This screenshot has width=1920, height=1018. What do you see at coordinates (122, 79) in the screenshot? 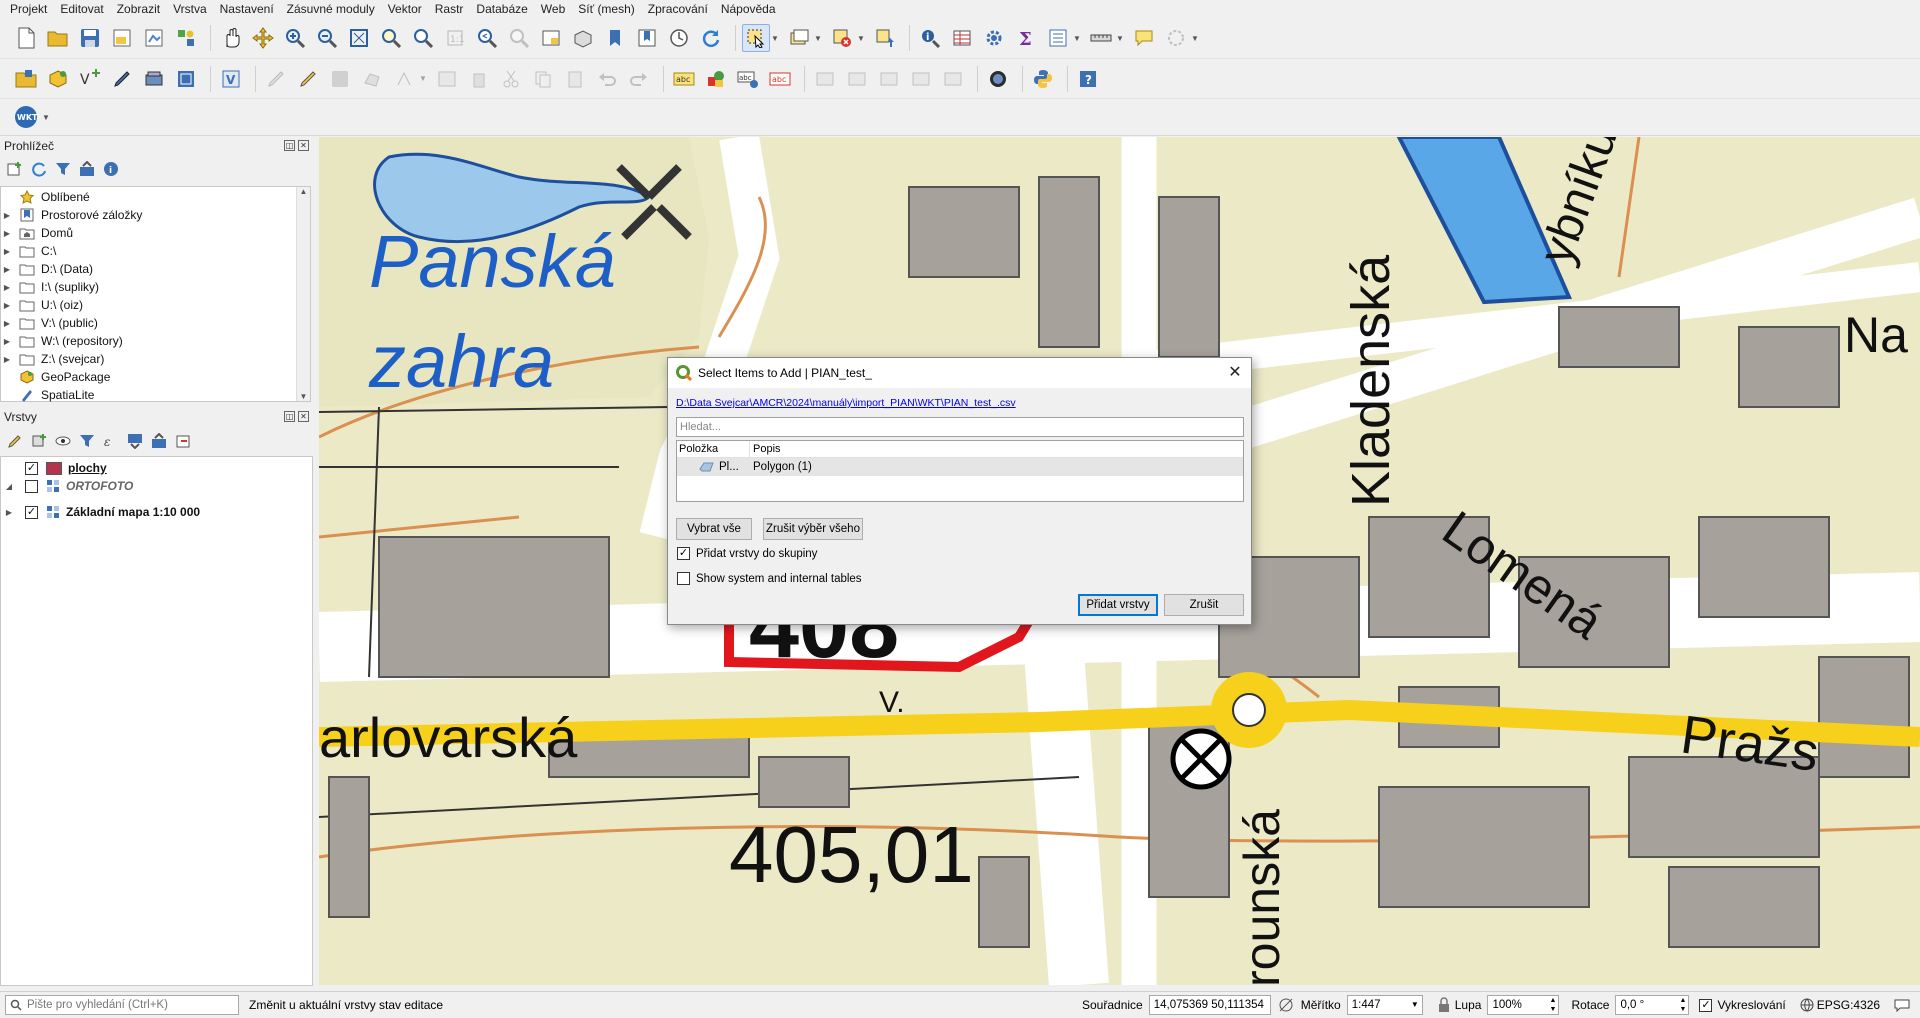
I see `digitize-pen-icon` at bounding box center [122, 79].